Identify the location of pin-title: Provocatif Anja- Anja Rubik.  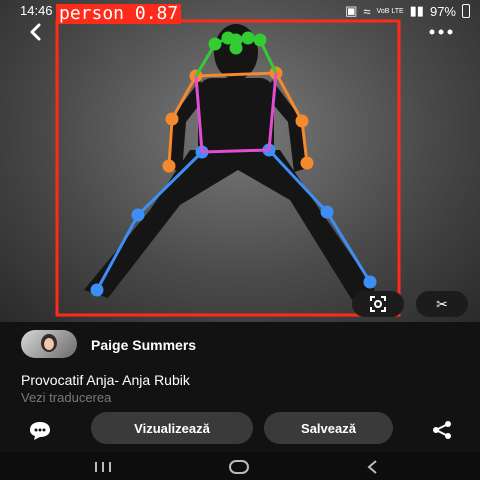
(105, 380).